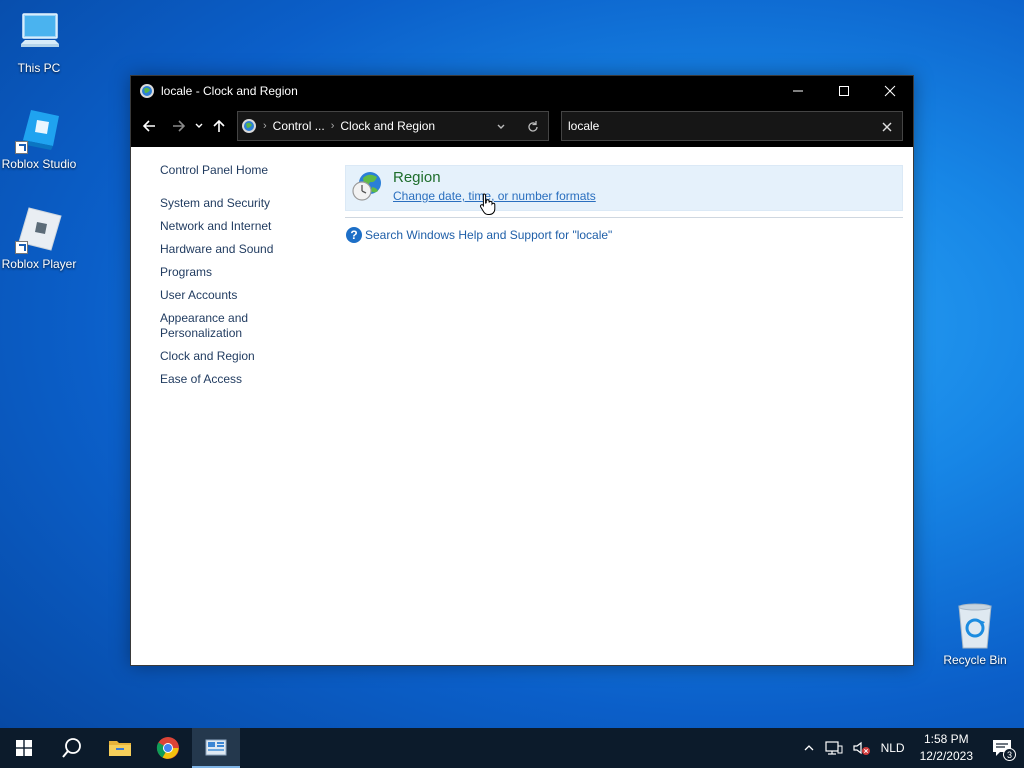 This screenshot has height=768, width=1024. What do you see at coordinates (235, 170) in the screenshot?
I see `nav-control-panel-home: Control Panel Home` at bounding box center [235, 170].